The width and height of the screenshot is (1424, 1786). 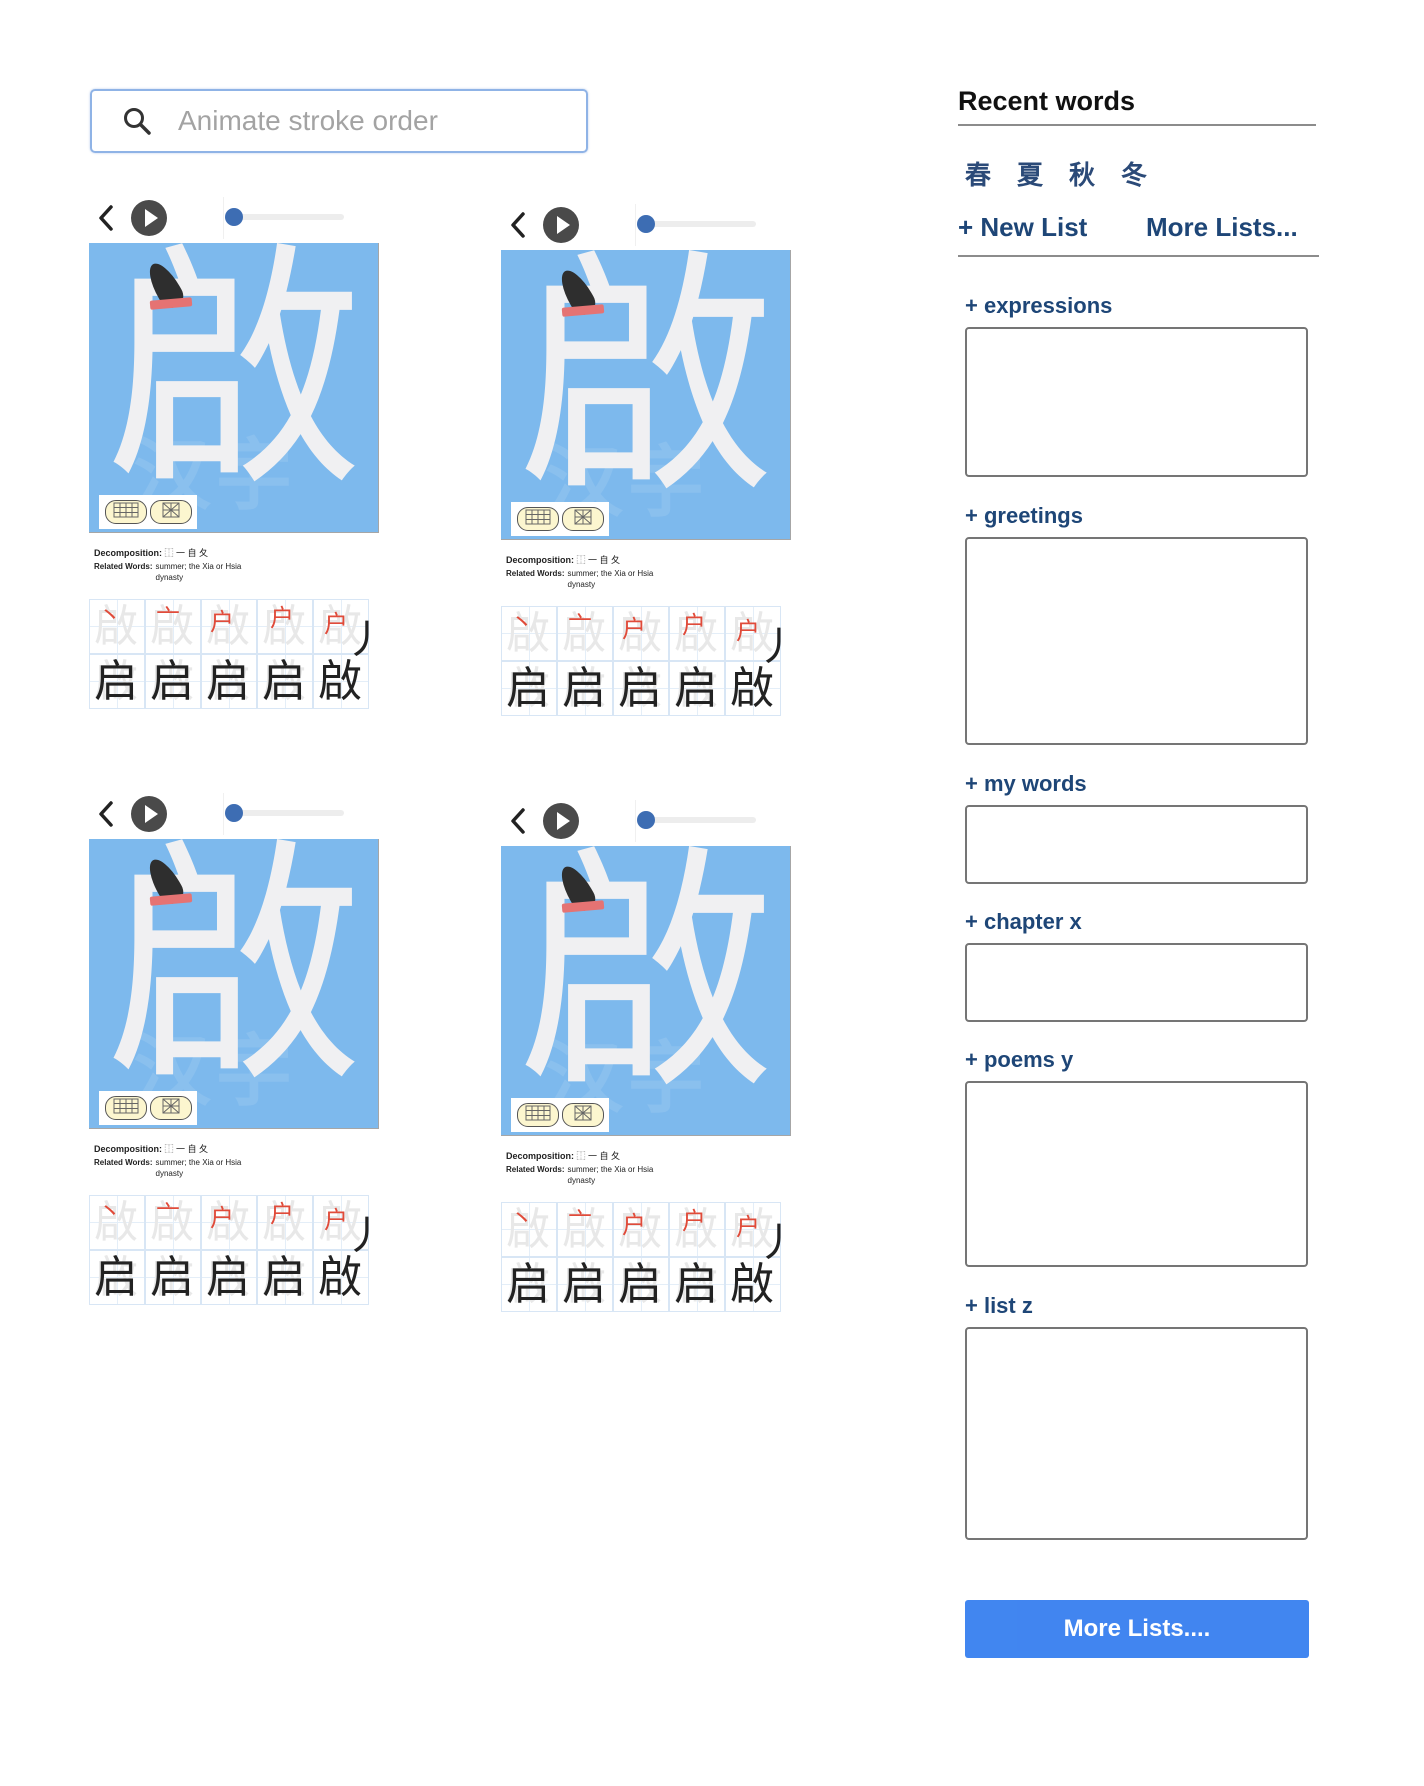 What do you see at coordinates (1026, 784) in the screenshot?
I see `list-label-my-words: + my words` at bounding box center [1026, 784].